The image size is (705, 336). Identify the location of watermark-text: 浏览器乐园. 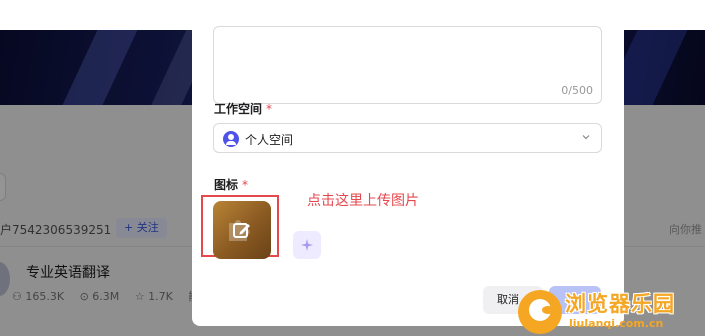
(620, 304).